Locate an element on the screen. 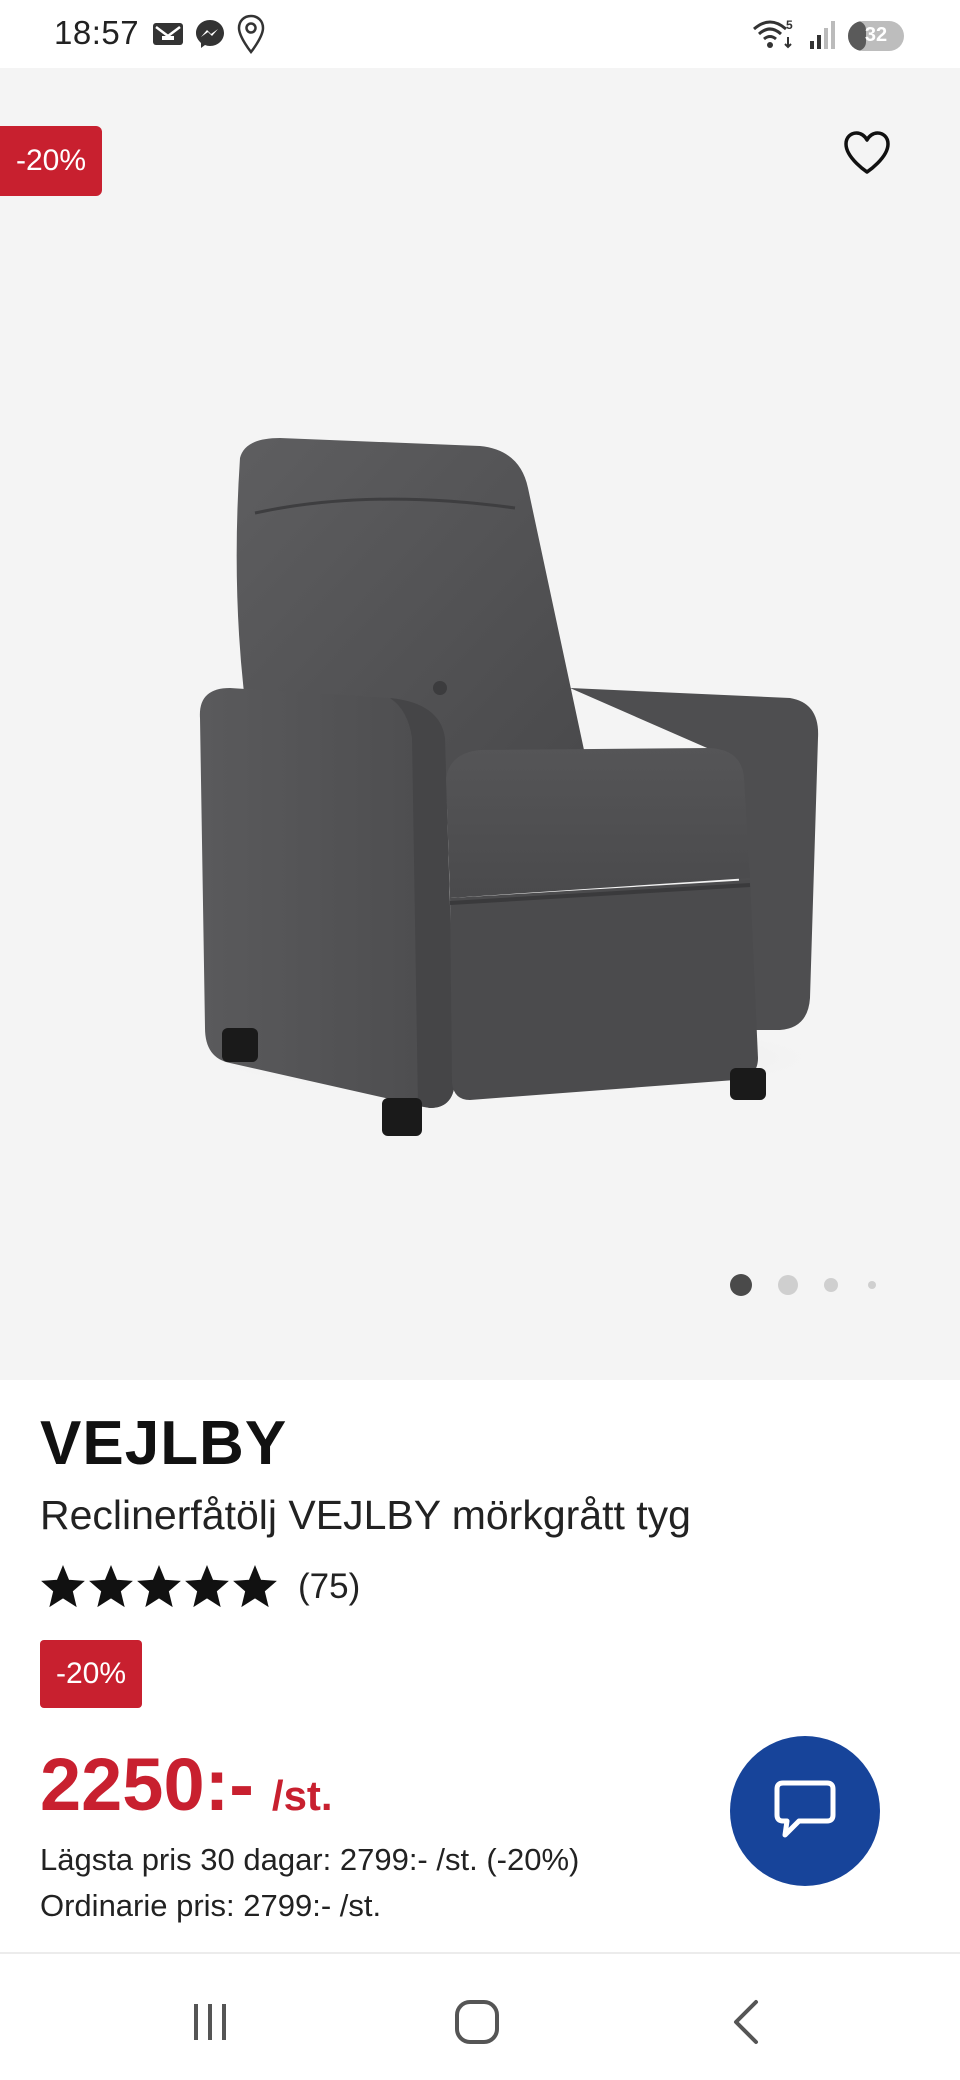 Image resolution: width=960 pixels, height=2080 pixels. mail-icon is located at coordinates (168, 36).